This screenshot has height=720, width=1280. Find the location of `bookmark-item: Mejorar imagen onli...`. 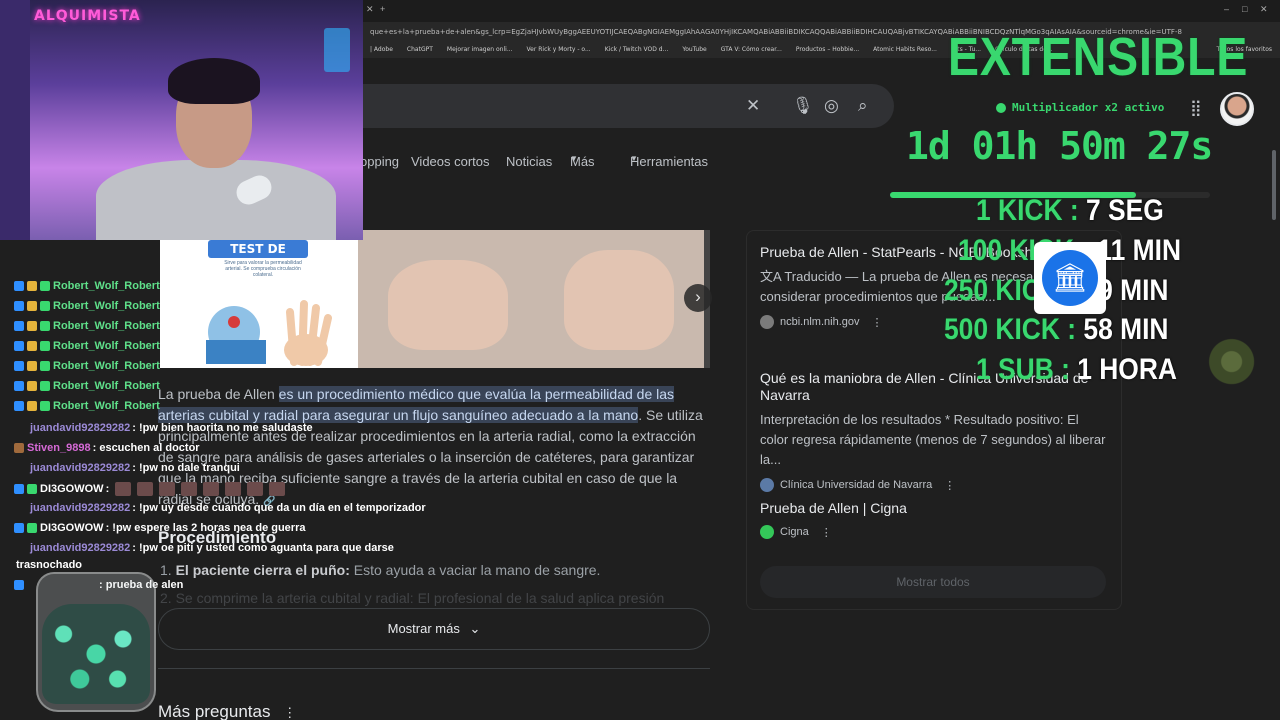

bookmark-item: Mejorar imagen onli... is located at coordinates (480, 52).